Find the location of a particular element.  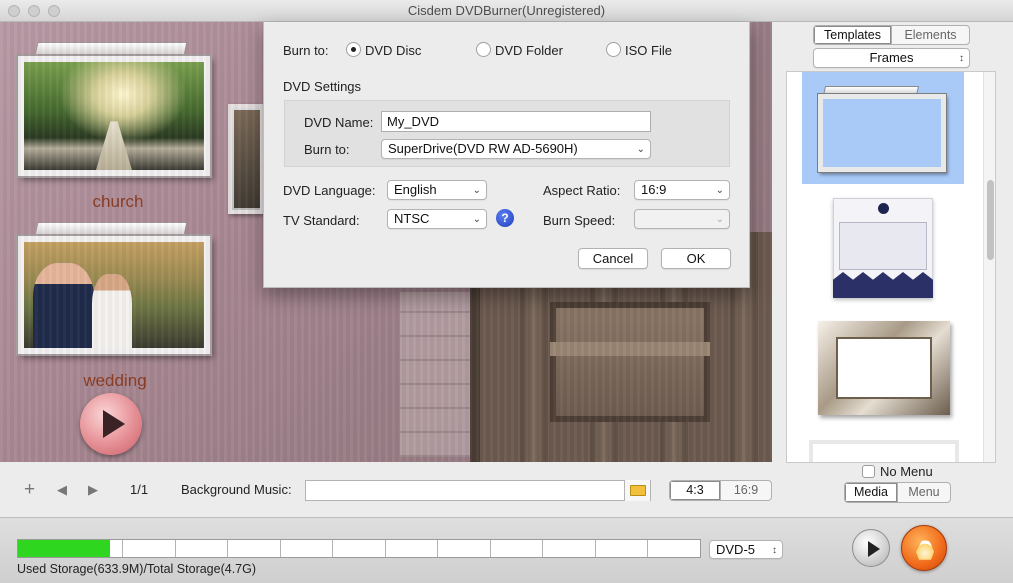

template-list is located at coordinates (891, 267).